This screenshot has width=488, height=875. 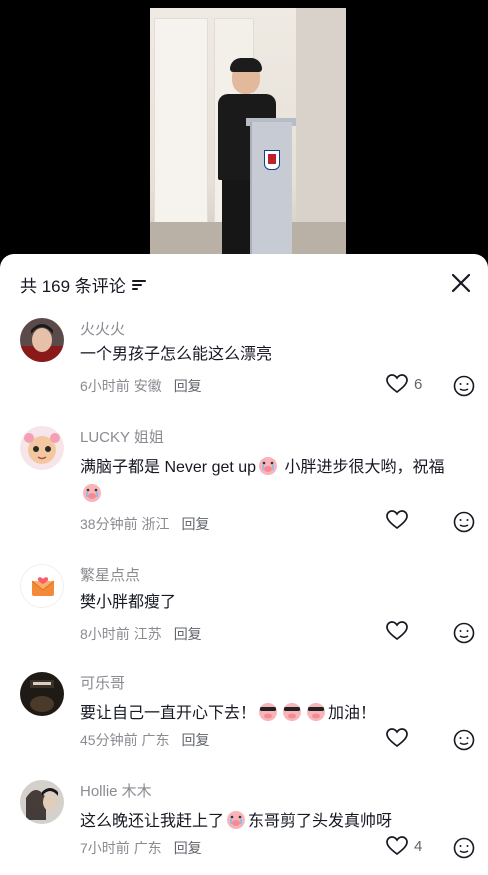 What do you see at coordinates (138, 285) in the screenshot?
I see `filter-icon` at bounding box center [138, 285].